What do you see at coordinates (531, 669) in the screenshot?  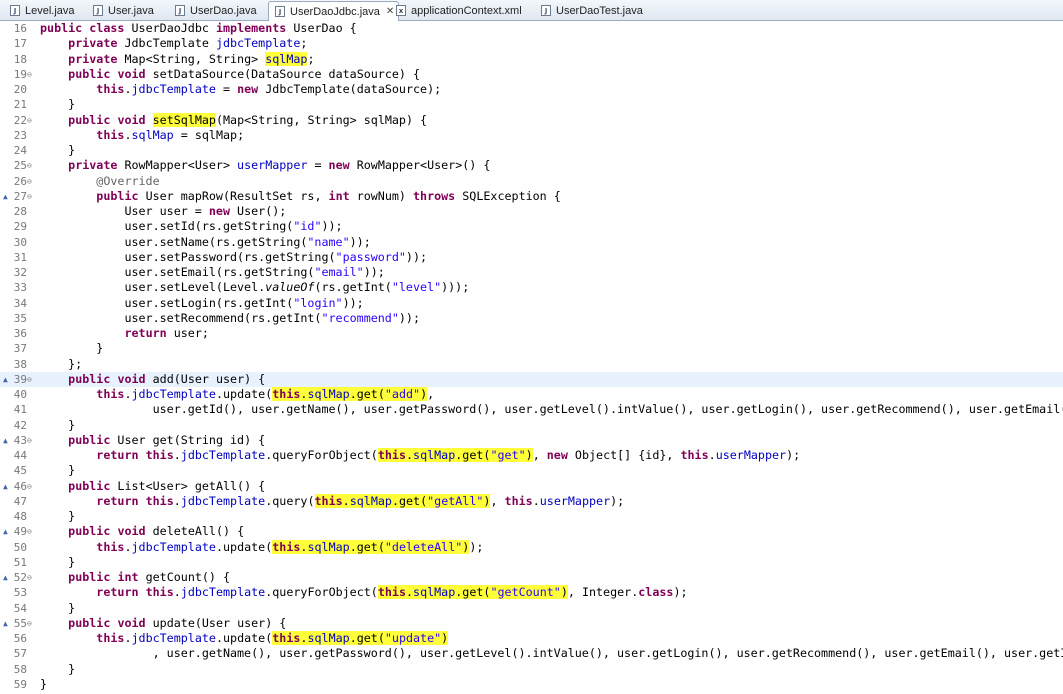 I see `code-line: 58 }` at bounding box center [531, 669].